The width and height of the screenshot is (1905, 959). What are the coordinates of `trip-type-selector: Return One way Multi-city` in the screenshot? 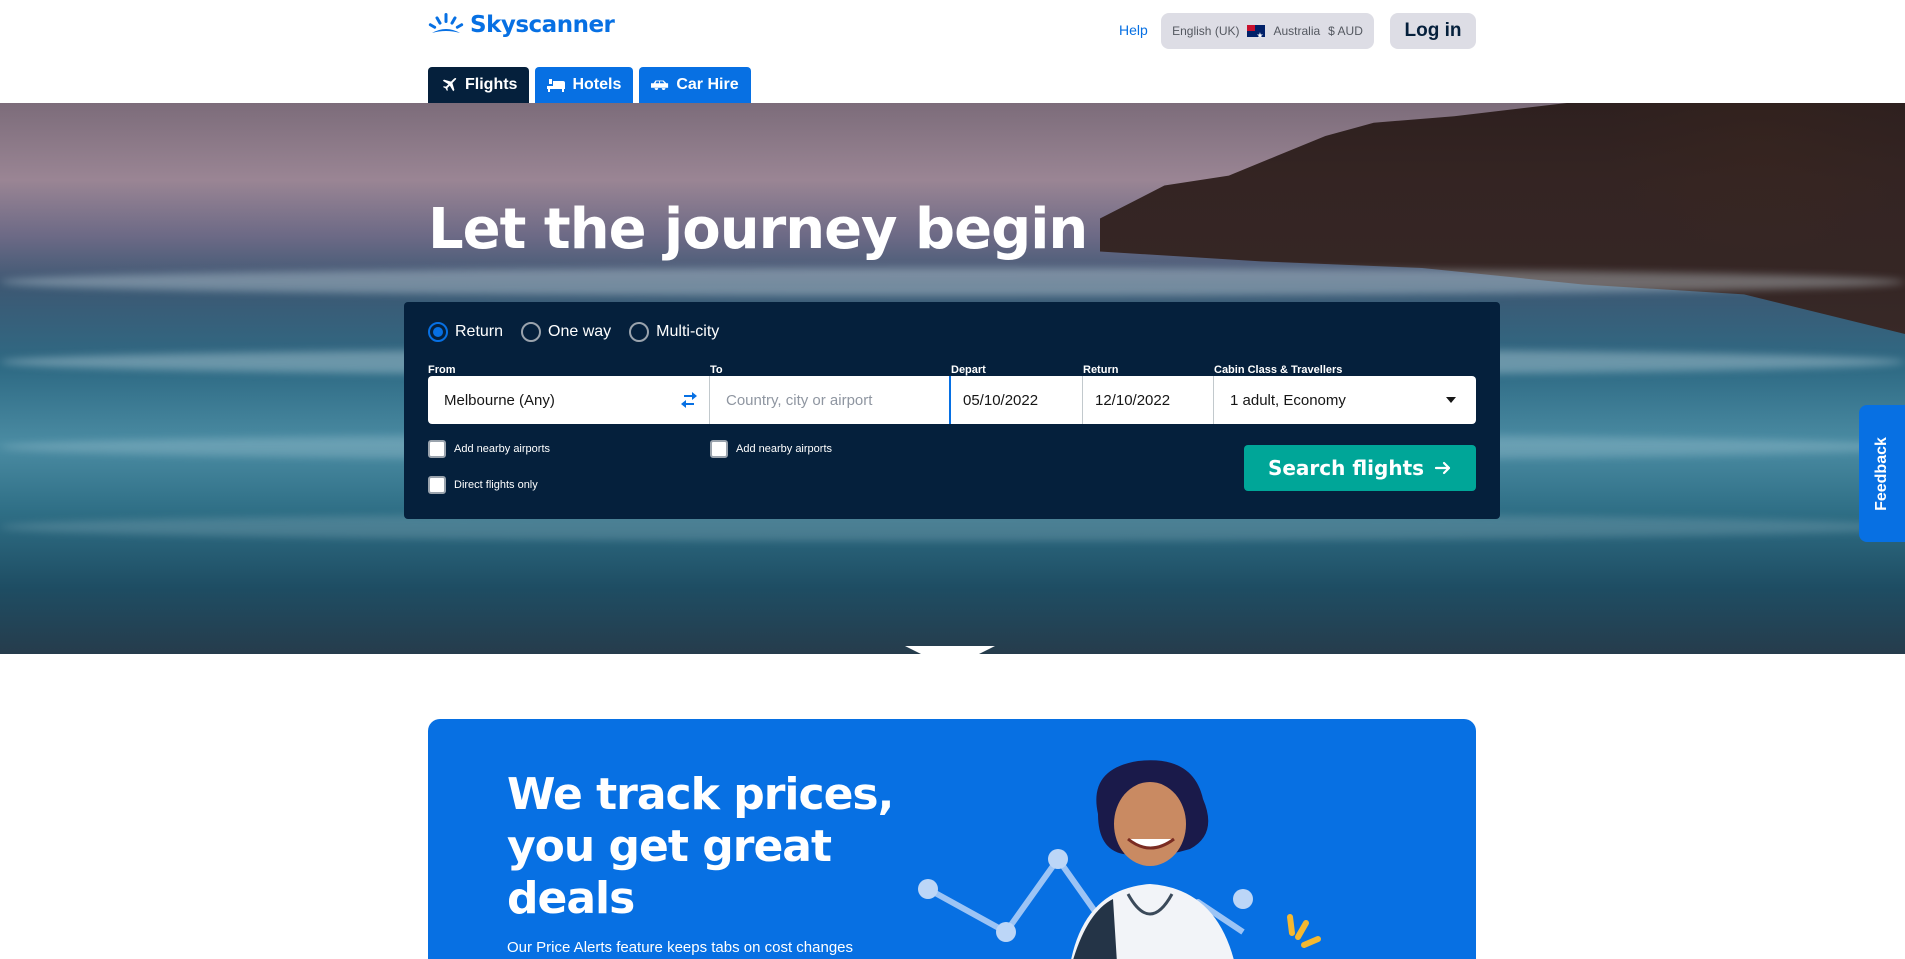 It's located at (573, 332).